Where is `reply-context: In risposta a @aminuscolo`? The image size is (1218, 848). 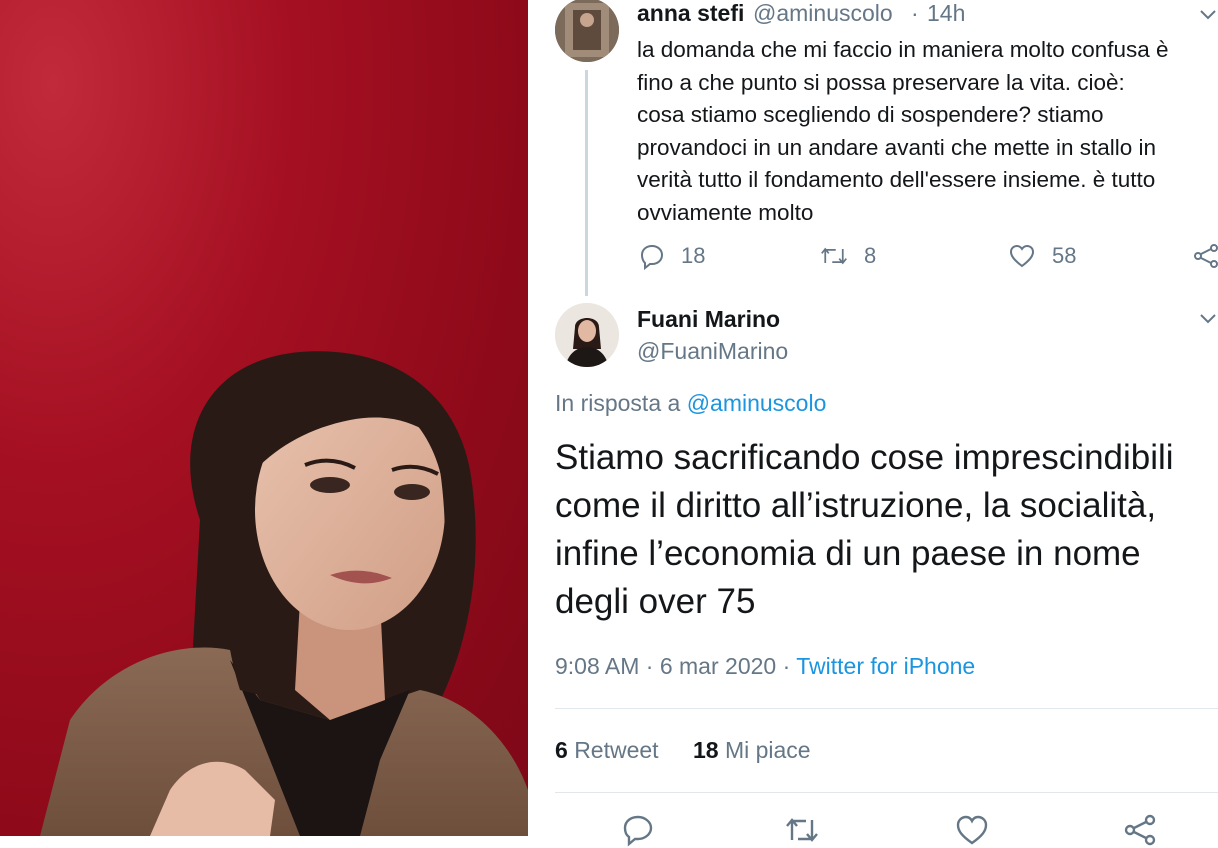 reply-context: In risposta a @aminuscolo is located at coordinates (690, 403).